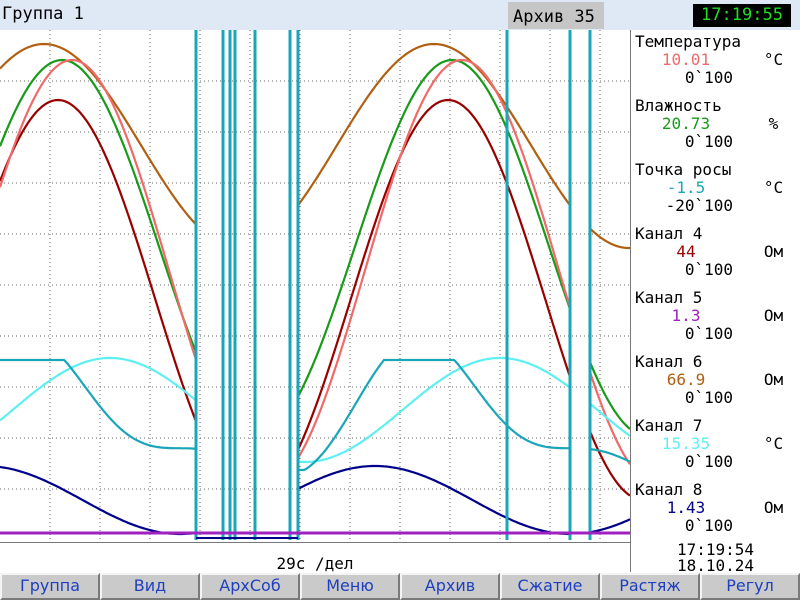  I want to click on channel-7: Канал 7 15.35 °C 0`100, so click(715, 446).